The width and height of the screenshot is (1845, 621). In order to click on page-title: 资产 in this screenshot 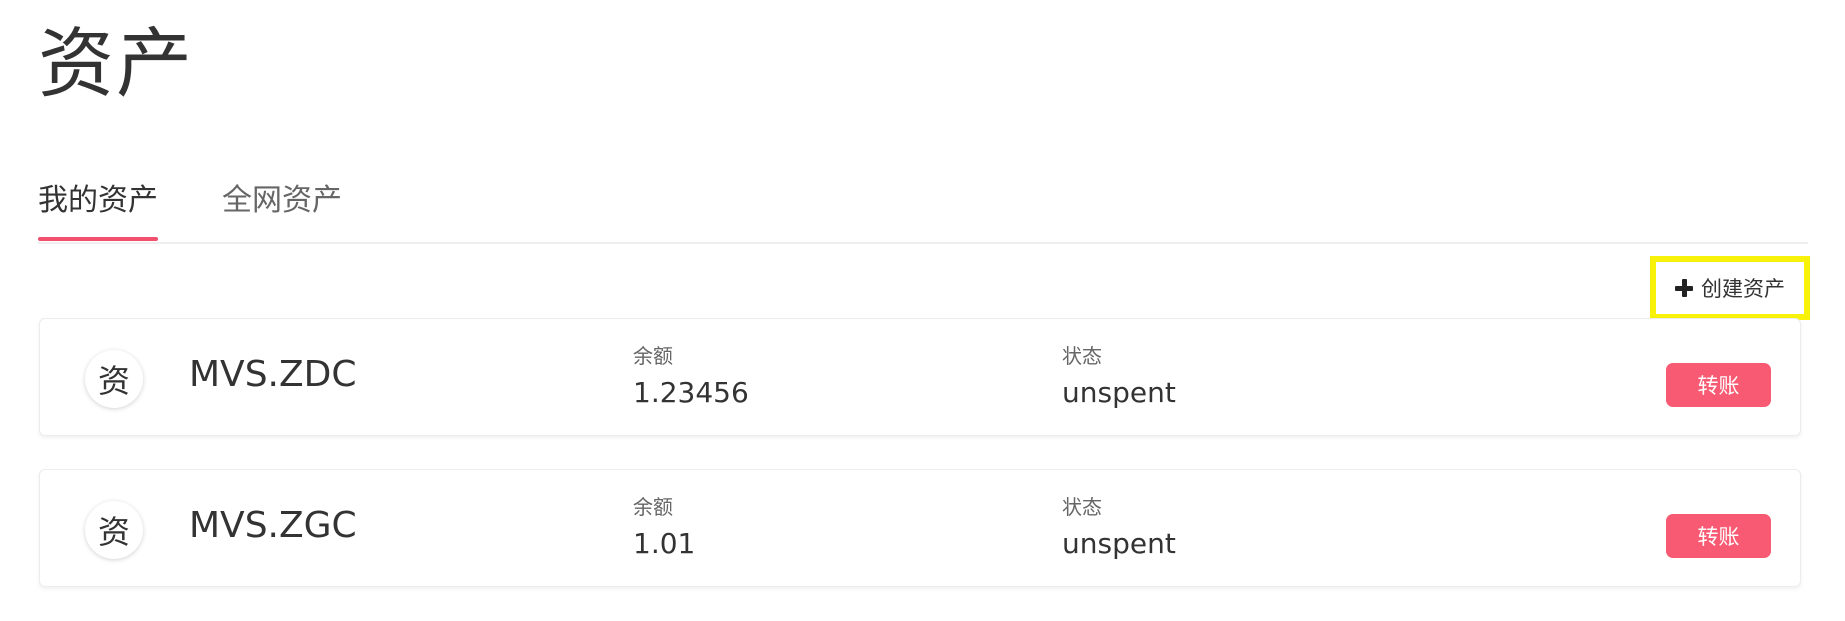, I will do `click(116, 63)`.